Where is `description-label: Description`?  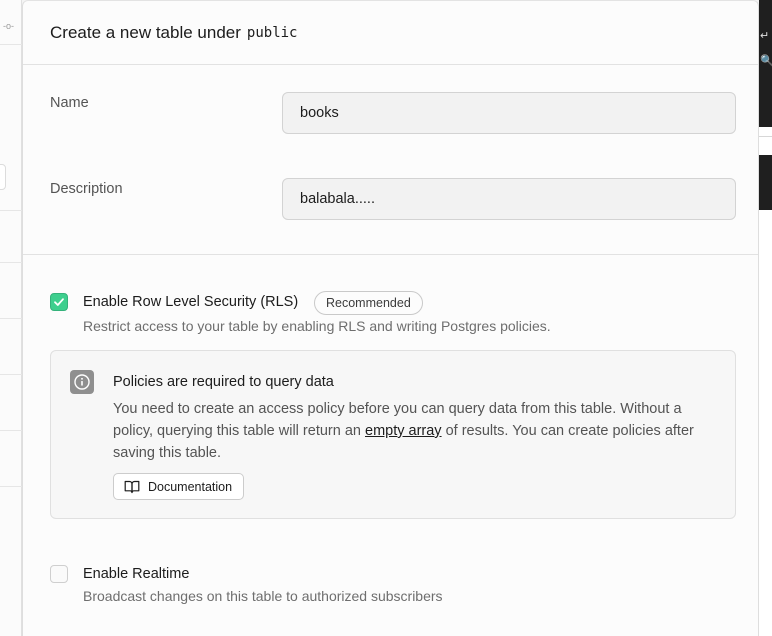 description-label: Description is located at coordinates (86, 189).